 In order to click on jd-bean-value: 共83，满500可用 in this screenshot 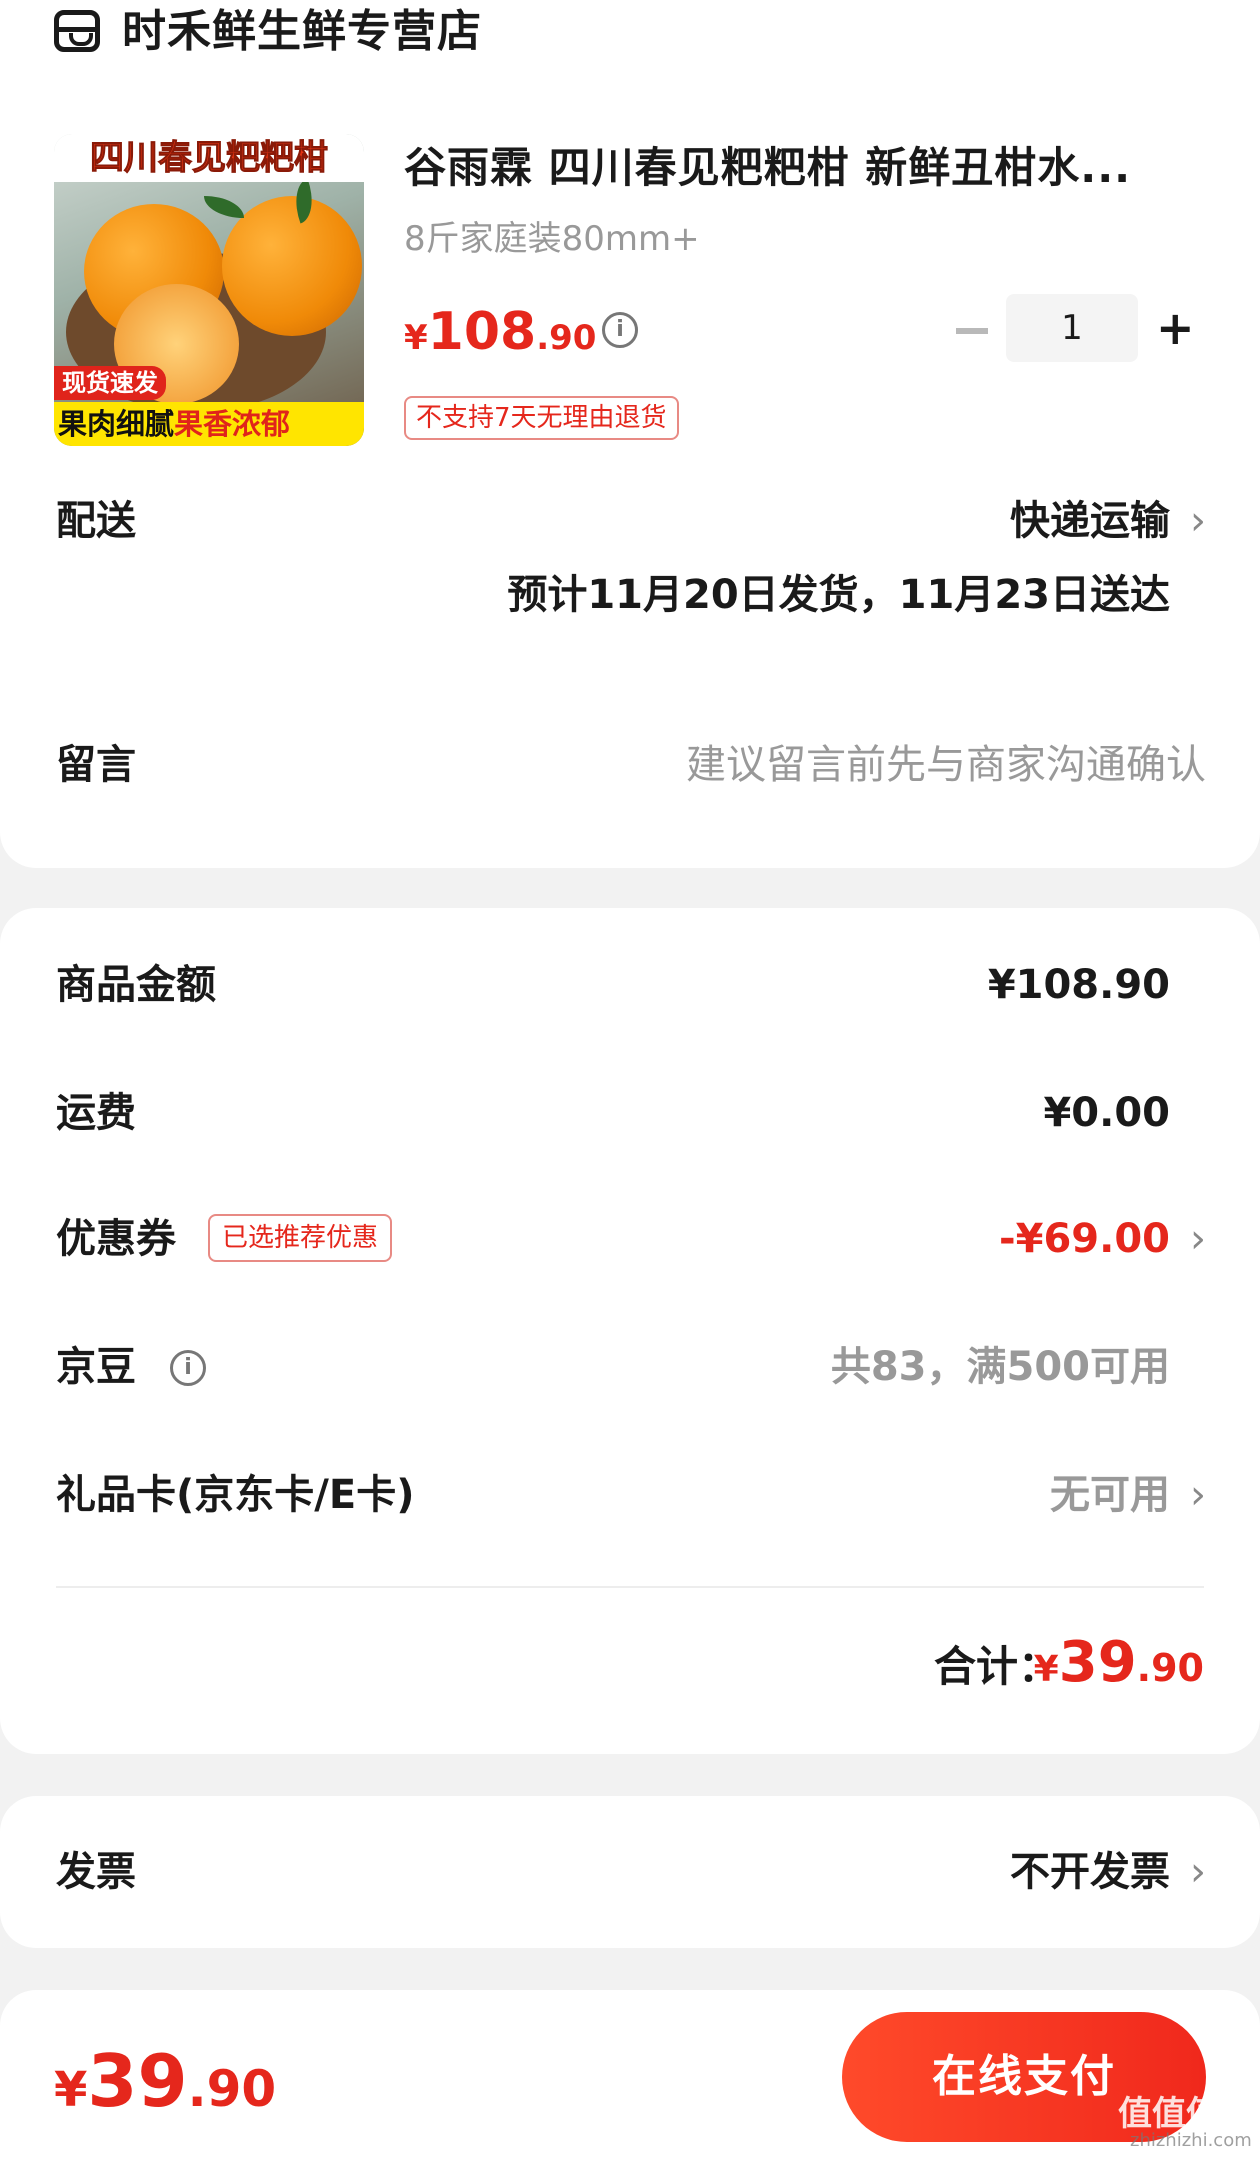, I will do `click(1000, 1367)`.